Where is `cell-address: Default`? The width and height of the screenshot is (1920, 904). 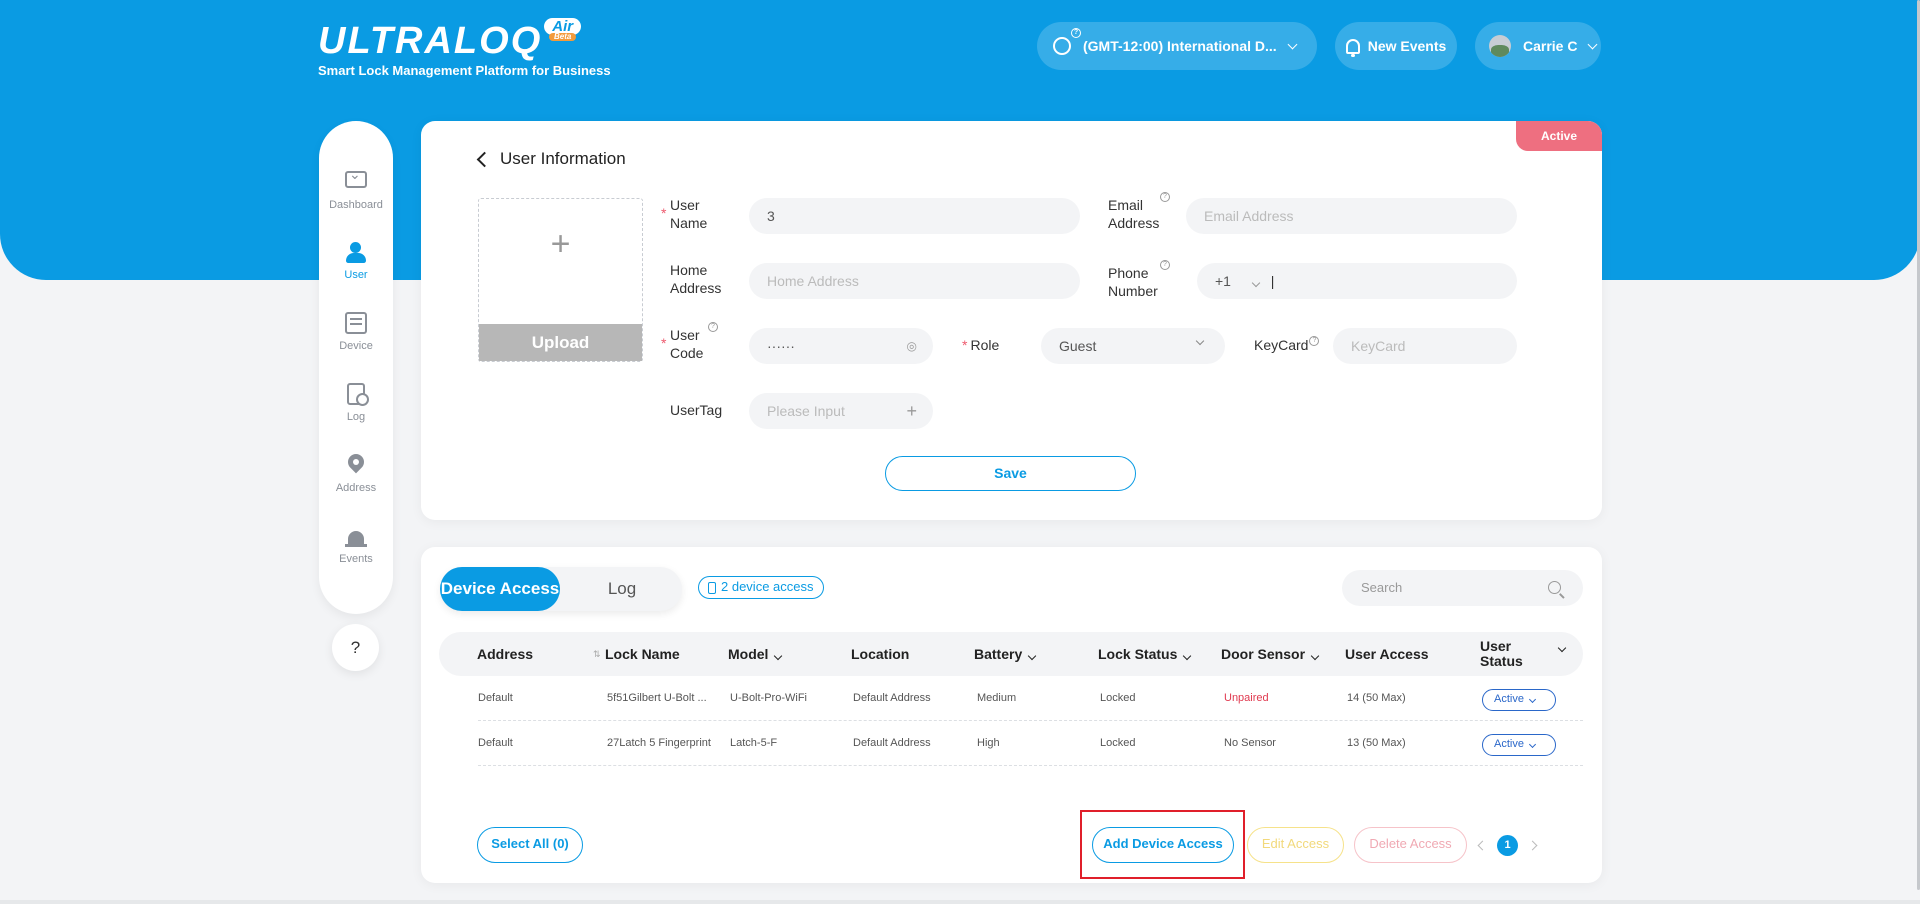 cell-address: Default is located at coordinates (495, 698).